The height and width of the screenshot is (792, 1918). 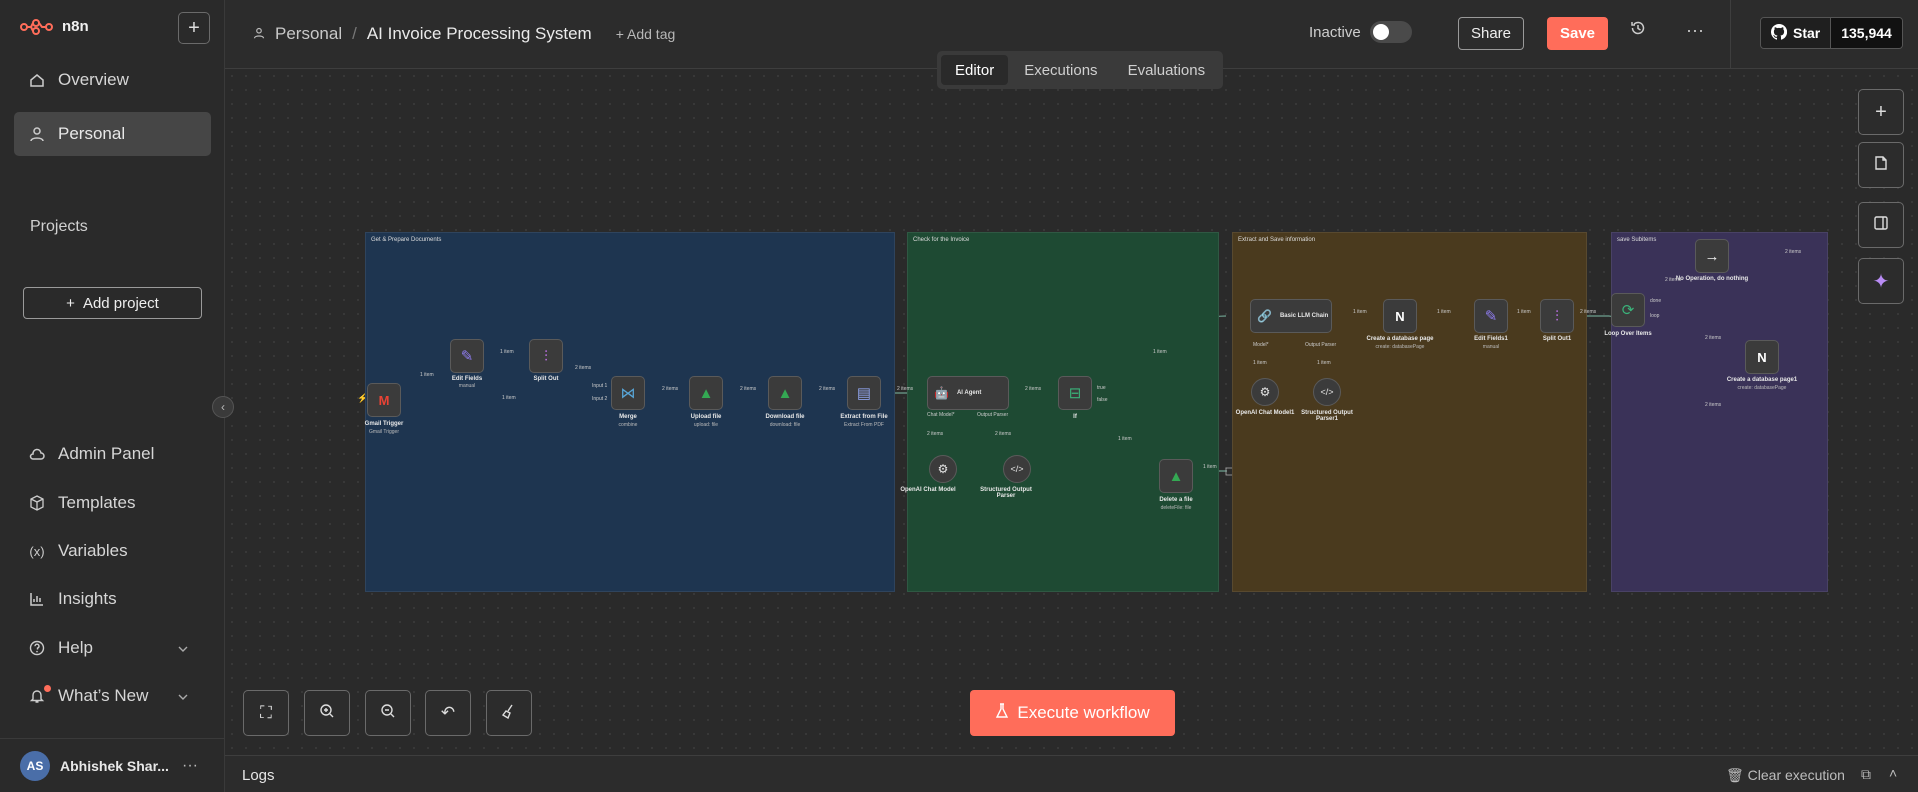 What do you see at coordinates (1277, 240) in the screenshot?
I see `group-title: Extract and Save information` at bounding box center [1277, 240].